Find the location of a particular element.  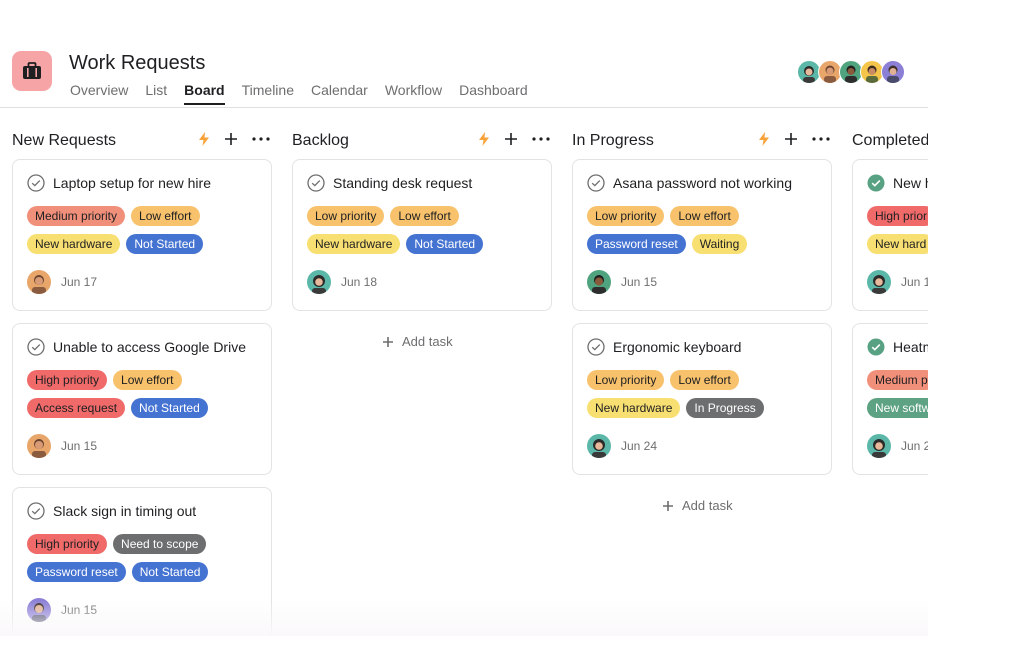

task-card: New h High prior New hard Jun 1 is located at coordinates (890, 235).